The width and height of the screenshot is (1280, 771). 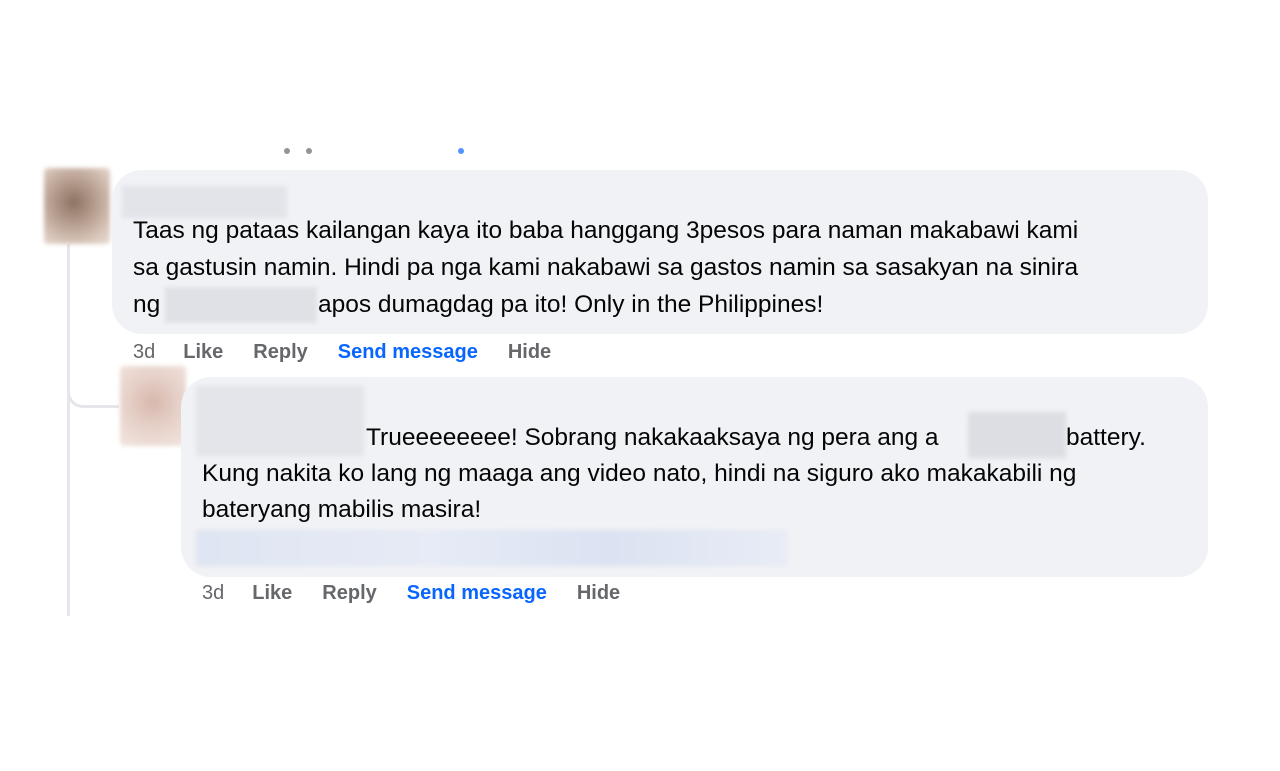 I want to click on redacted-author-name, so click(x=280, y=421).